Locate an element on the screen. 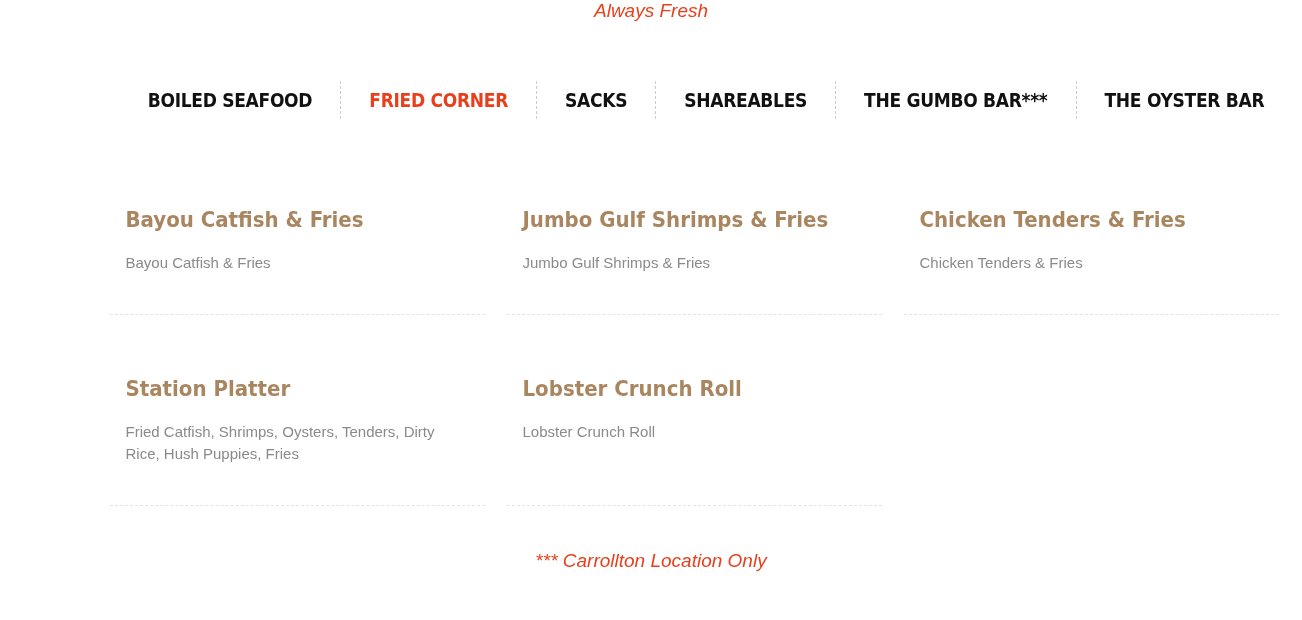  menu-tab: FRIED CORNER is located at coordinates (438, 100).